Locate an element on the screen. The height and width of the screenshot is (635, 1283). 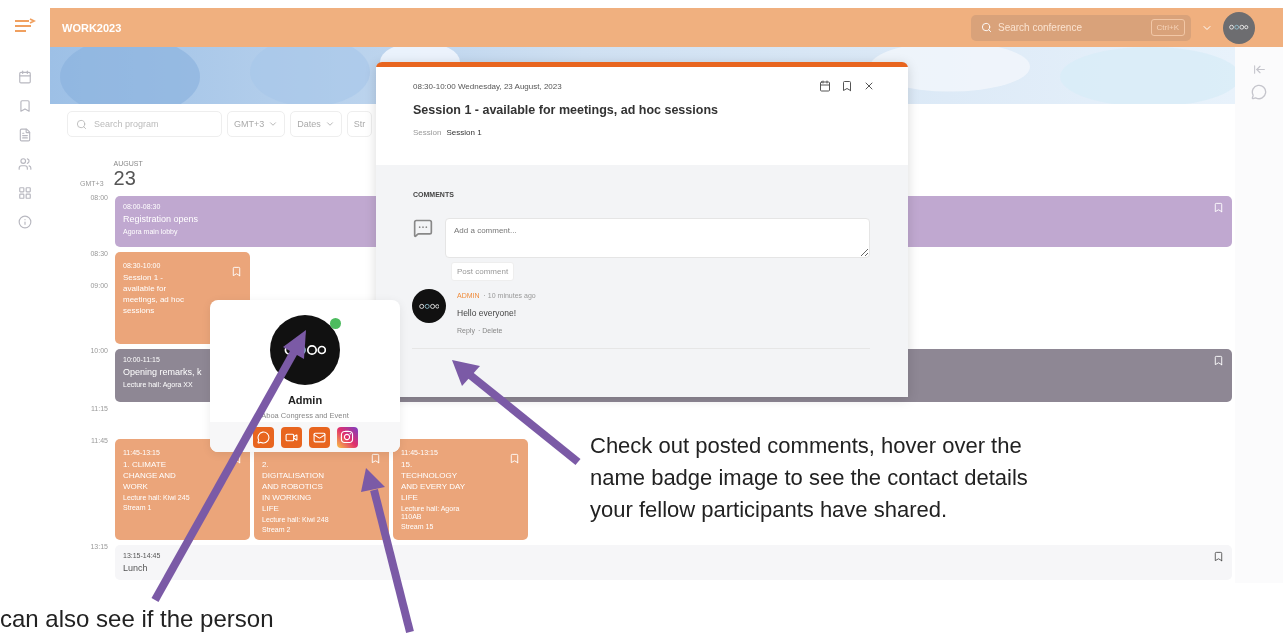
event-title: Lunch is located at coordinates (135, 569).